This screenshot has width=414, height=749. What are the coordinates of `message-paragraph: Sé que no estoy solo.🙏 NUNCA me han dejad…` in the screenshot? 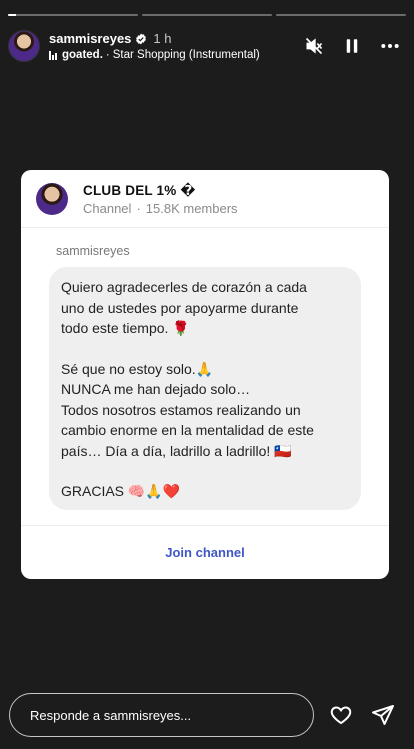 It's located at (205, 410).